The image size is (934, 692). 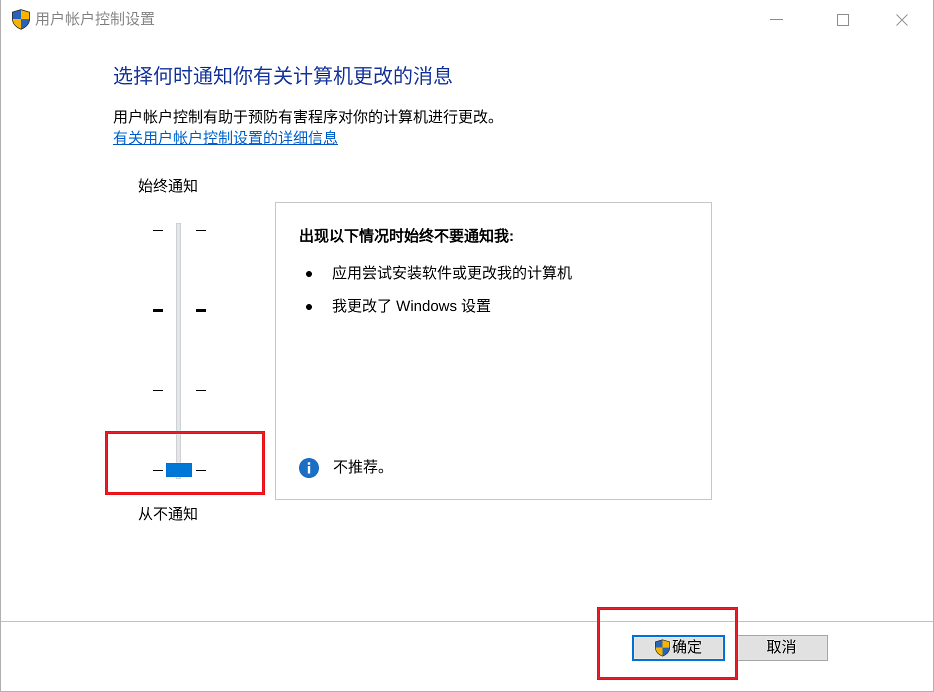 I want to click on slider-track, so click(x=178, y=350).